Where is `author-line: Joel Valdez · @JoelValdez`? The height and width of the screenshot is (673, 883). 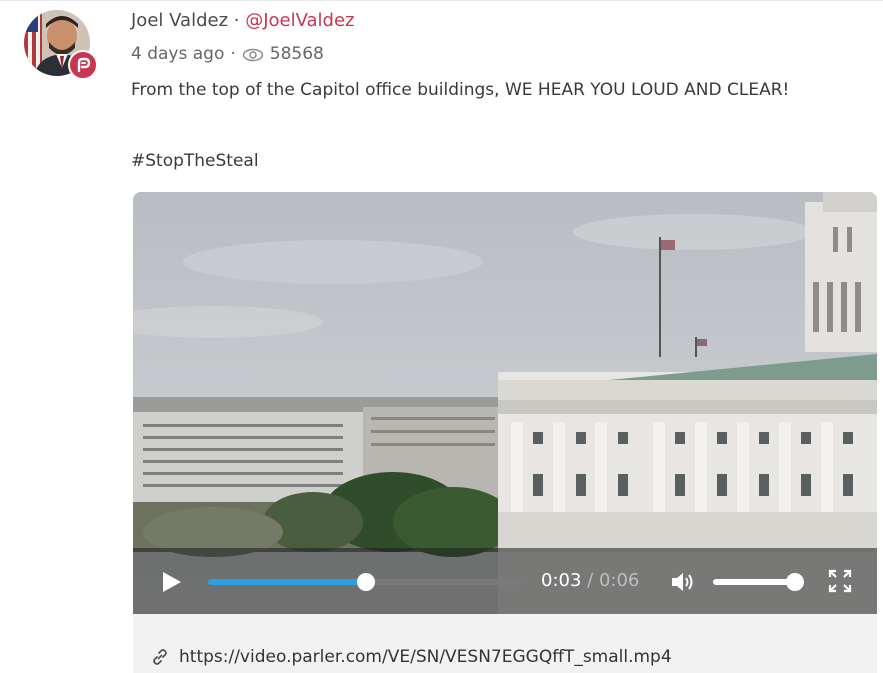 author-line: Joel Valdez · @JoelValdez is located at coordinates (242, 20).